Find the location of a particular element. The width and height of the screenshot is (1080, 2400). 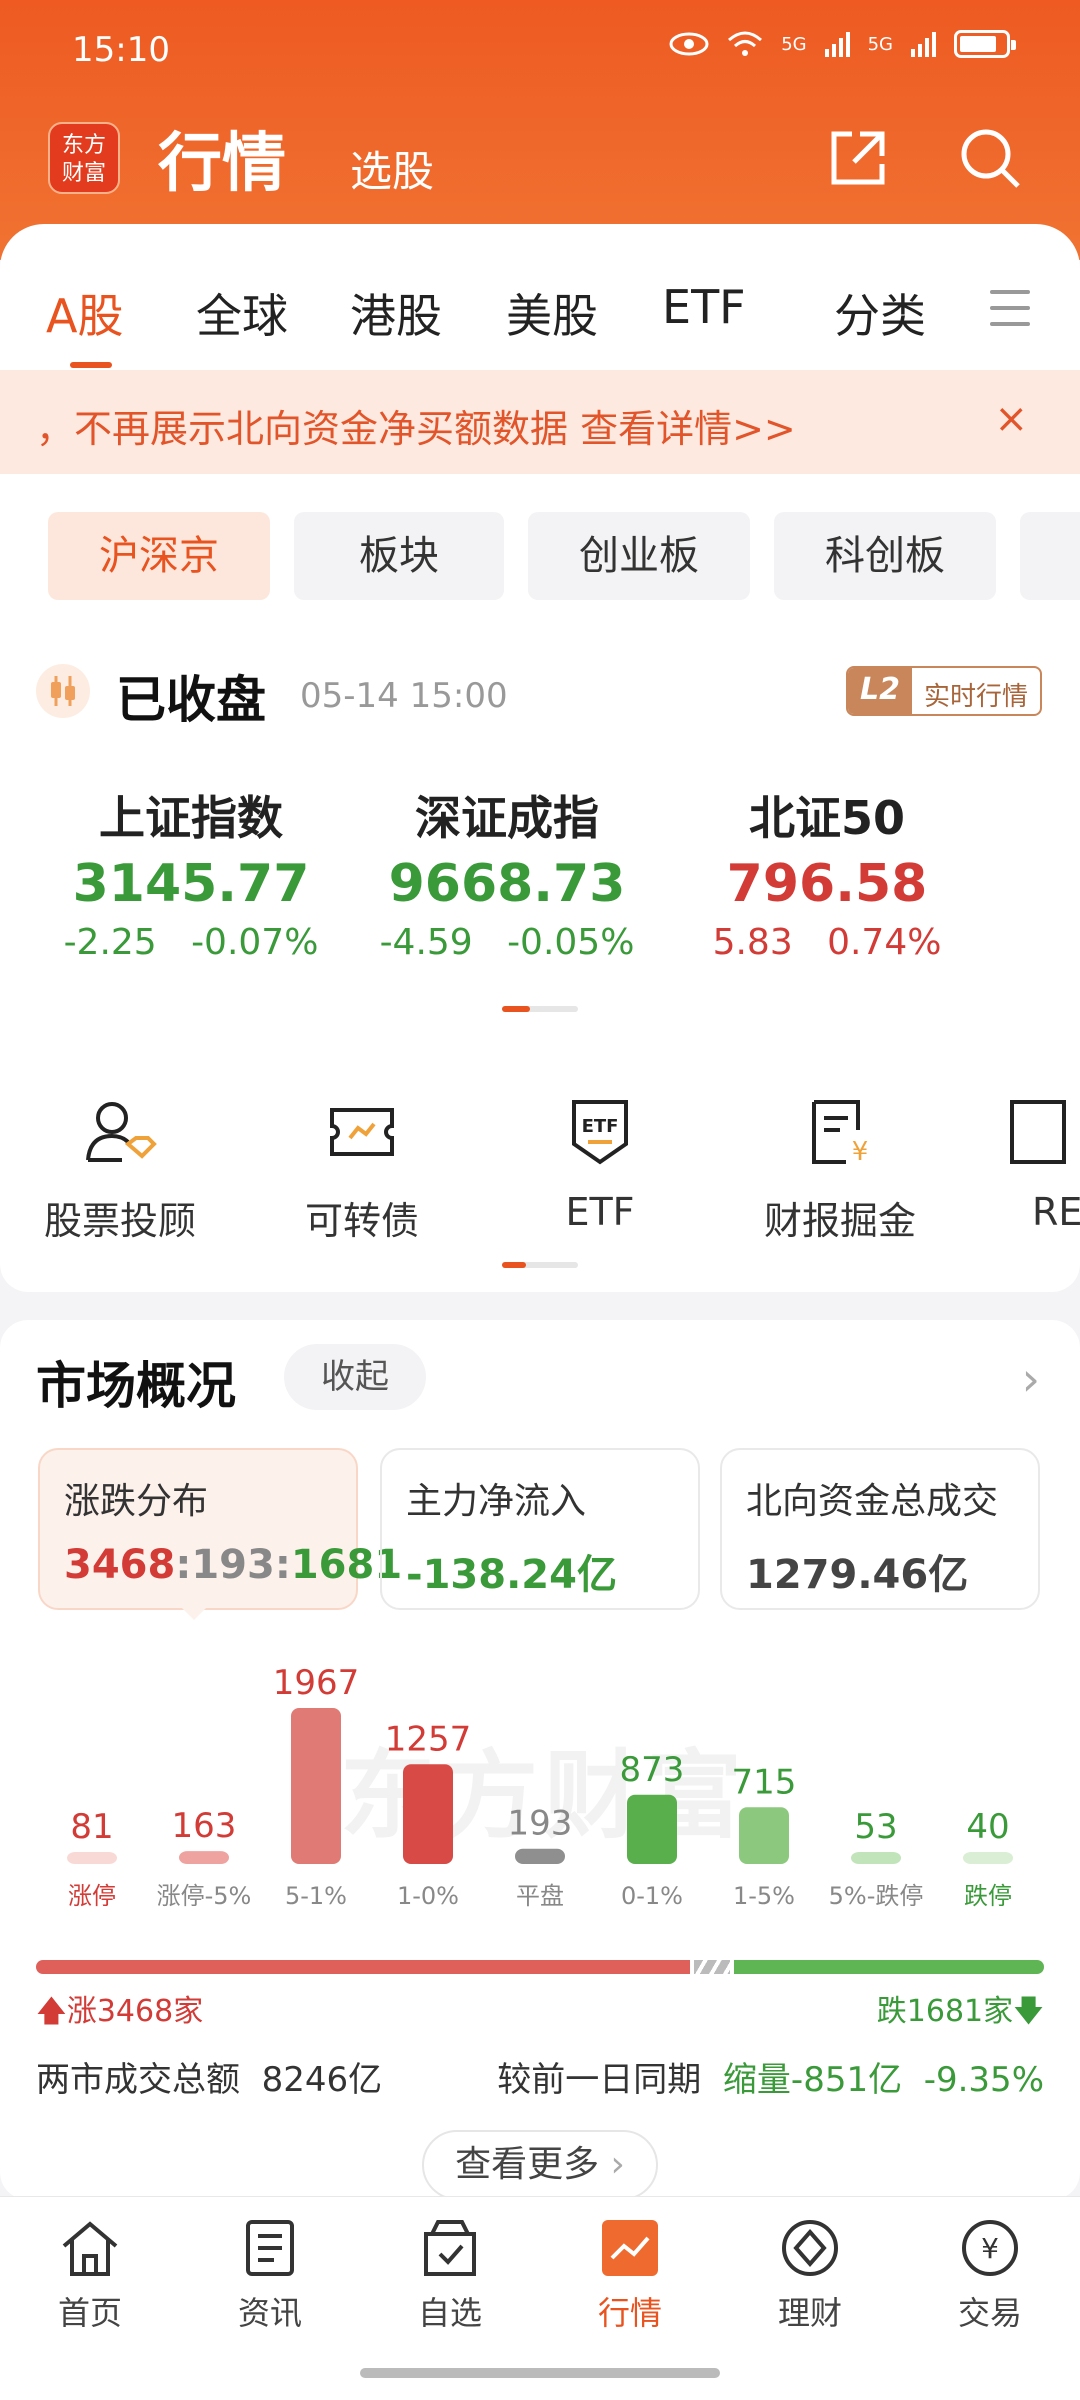

status-time: 15:10 is located at coordinates (121, 50).